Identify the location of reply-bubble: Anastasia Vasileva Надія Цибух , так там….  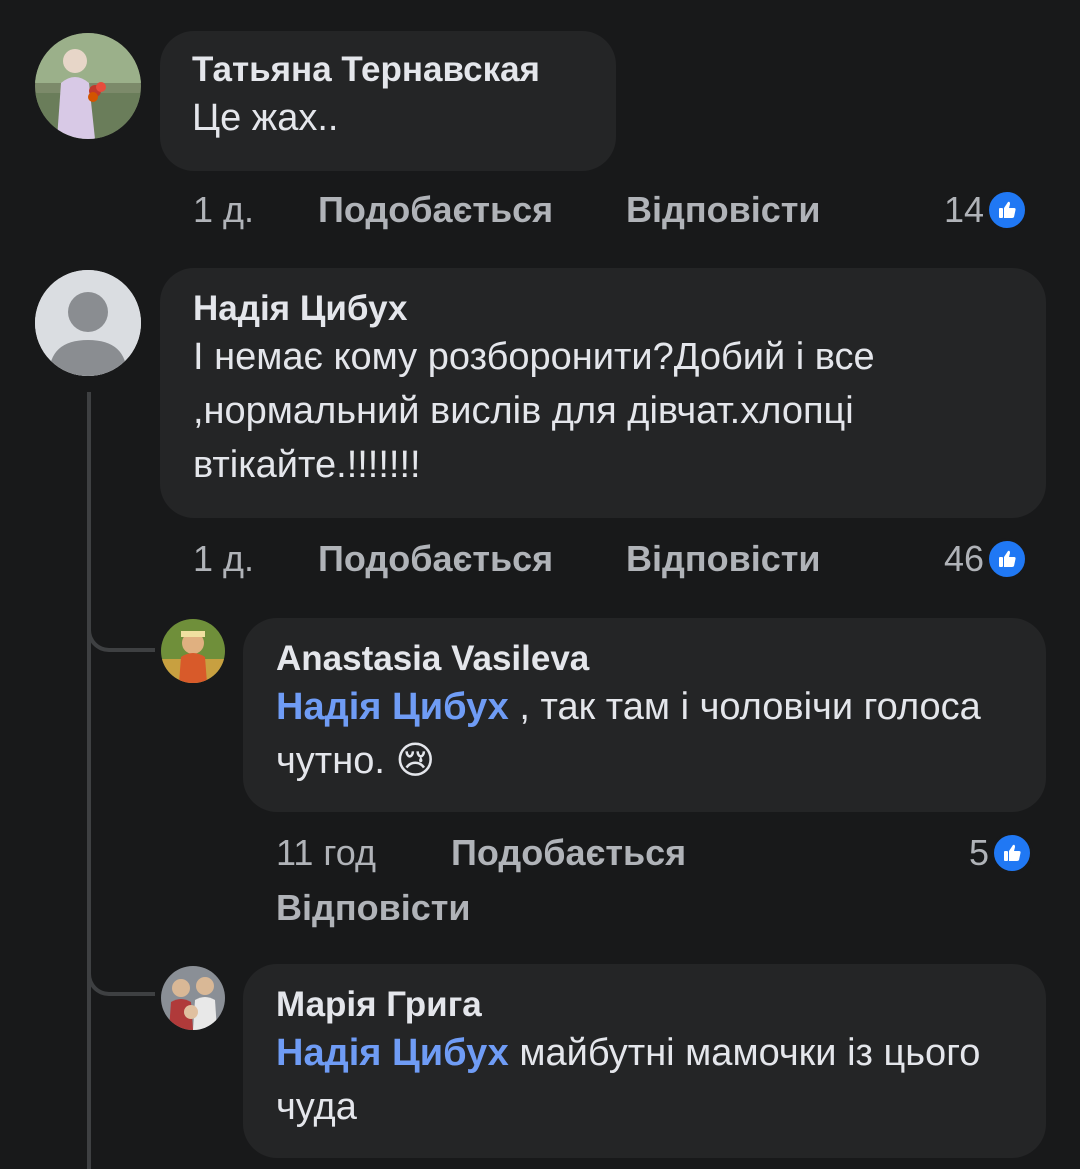
(644, 715).